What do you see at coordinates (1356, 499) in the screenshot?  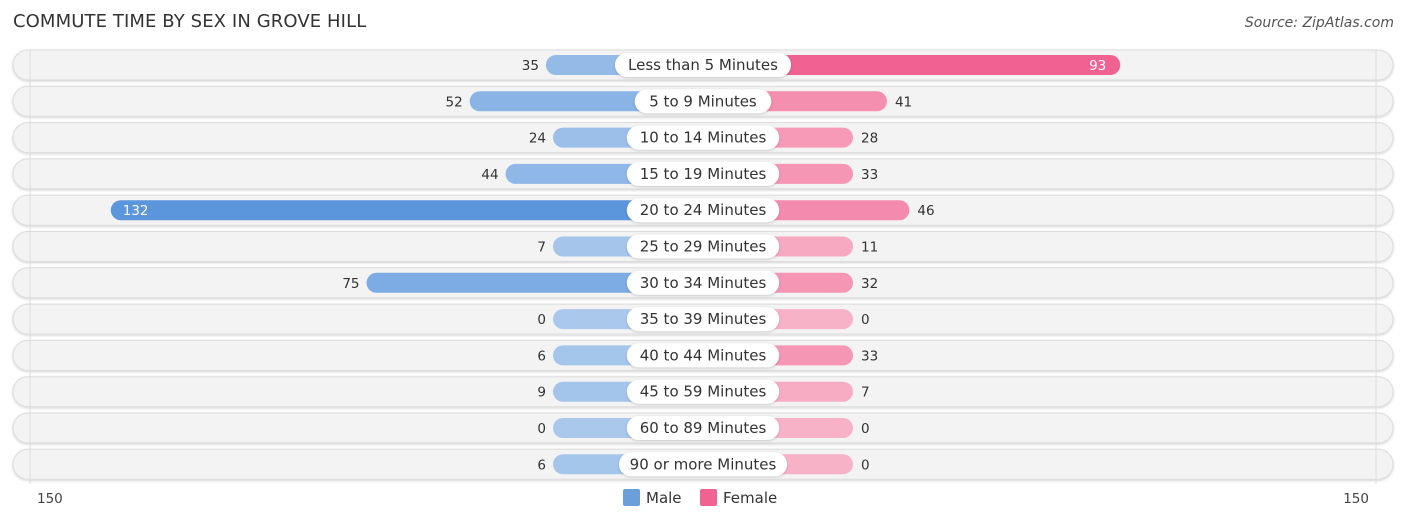 I see `axis-label-right: 150` at bounding box center [1356, 499].